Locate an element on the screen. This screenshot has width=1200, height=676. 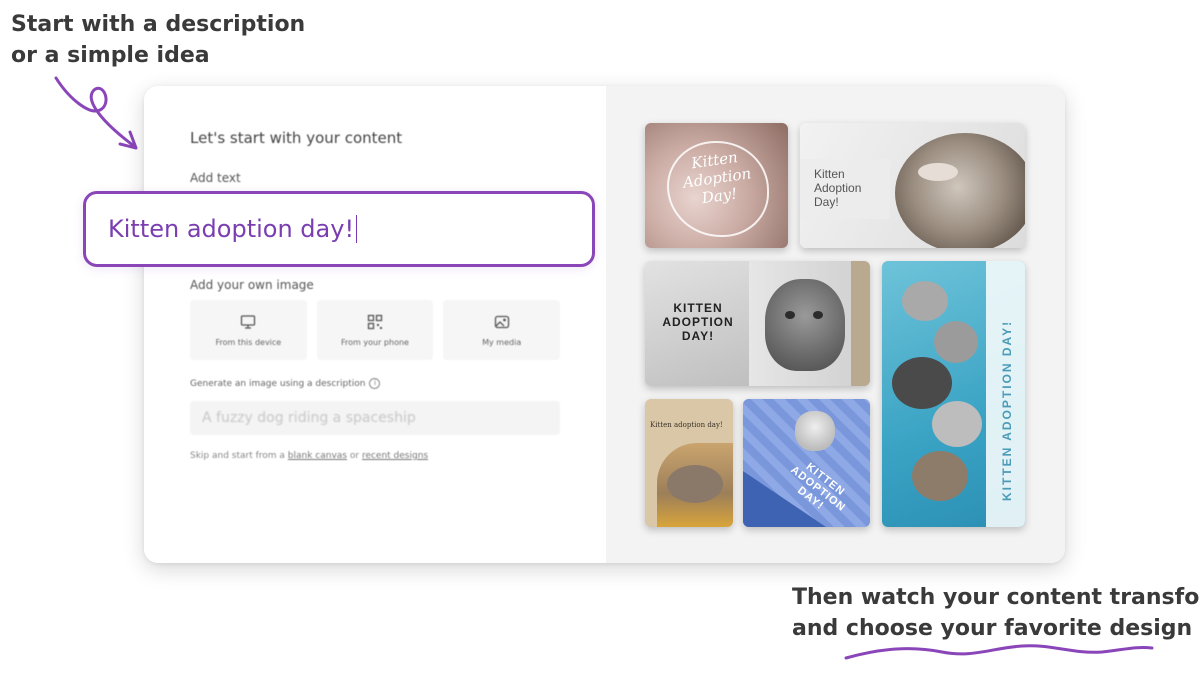
skip-or: or is located at coordinates (354, 456).